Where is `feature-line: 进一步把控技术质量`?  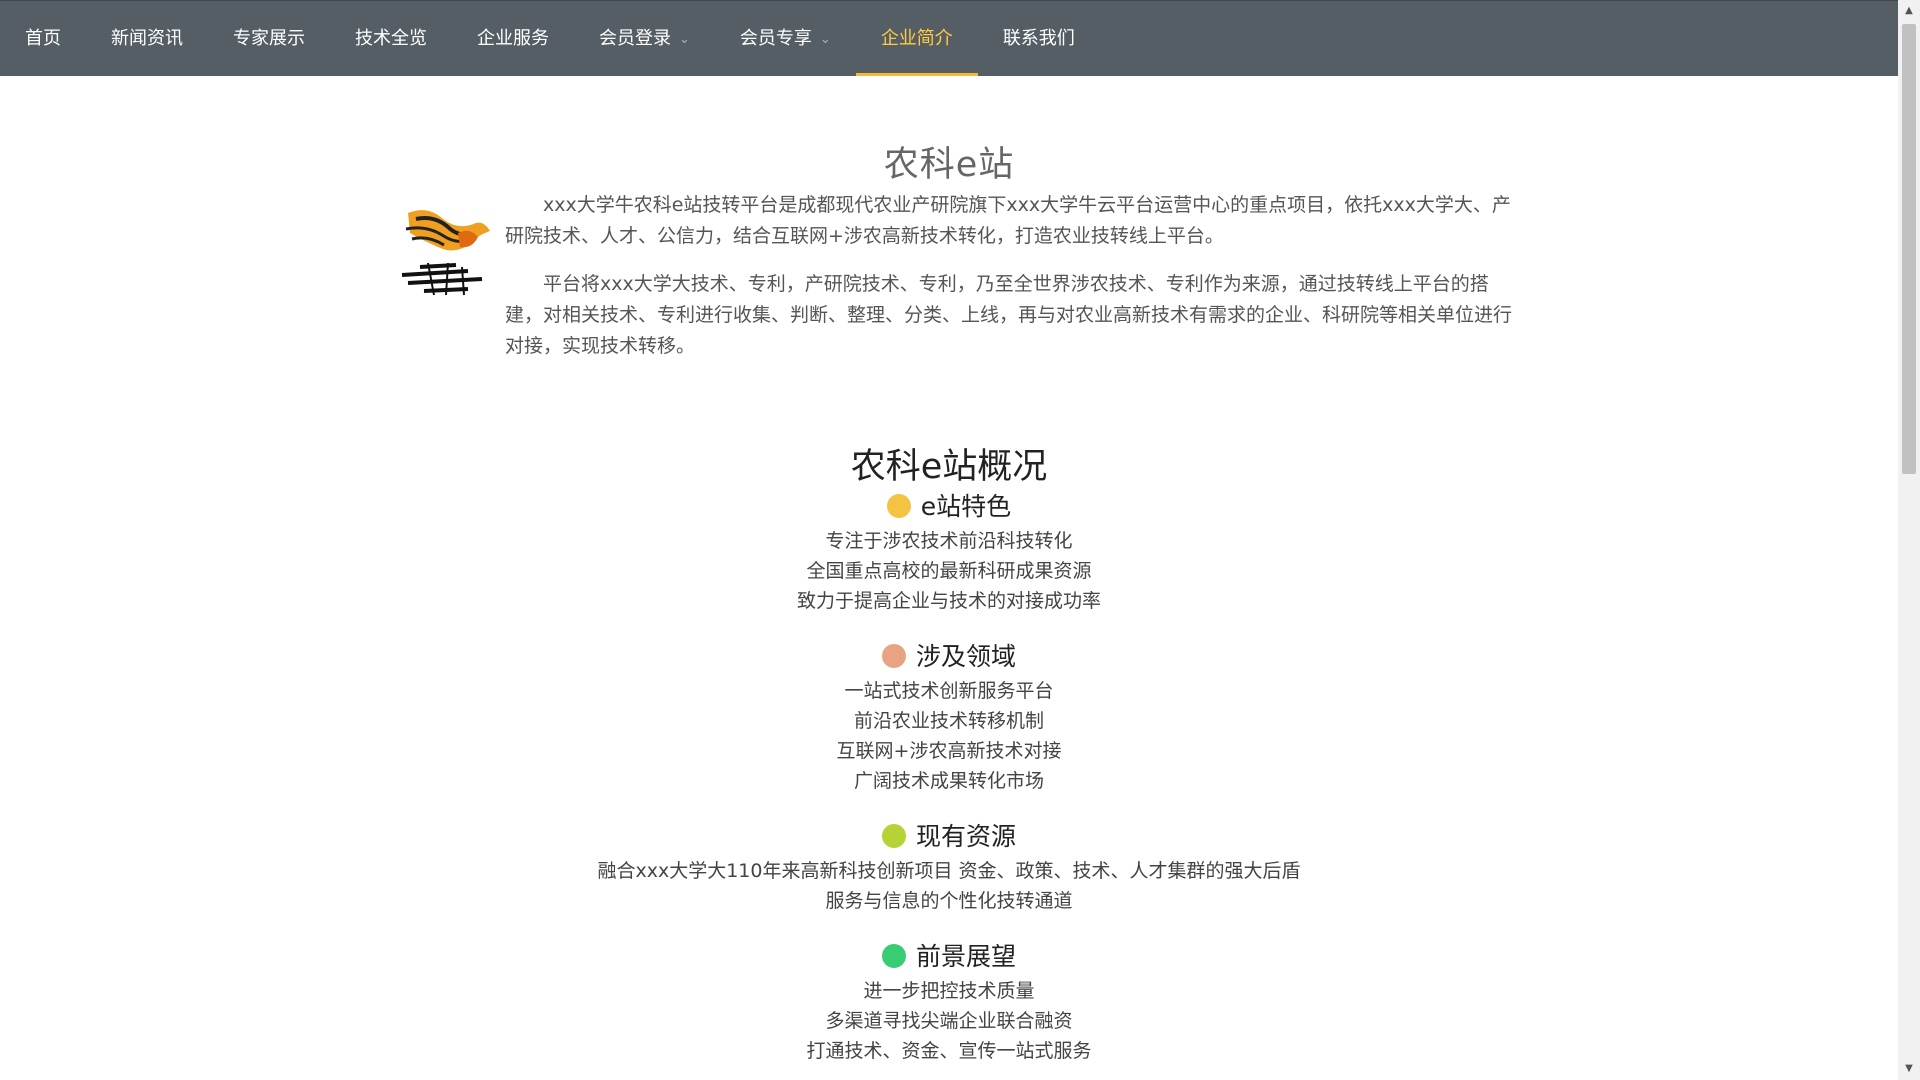 feature-line: 进一步把控技术质量 is located at coordinates (949, 991).